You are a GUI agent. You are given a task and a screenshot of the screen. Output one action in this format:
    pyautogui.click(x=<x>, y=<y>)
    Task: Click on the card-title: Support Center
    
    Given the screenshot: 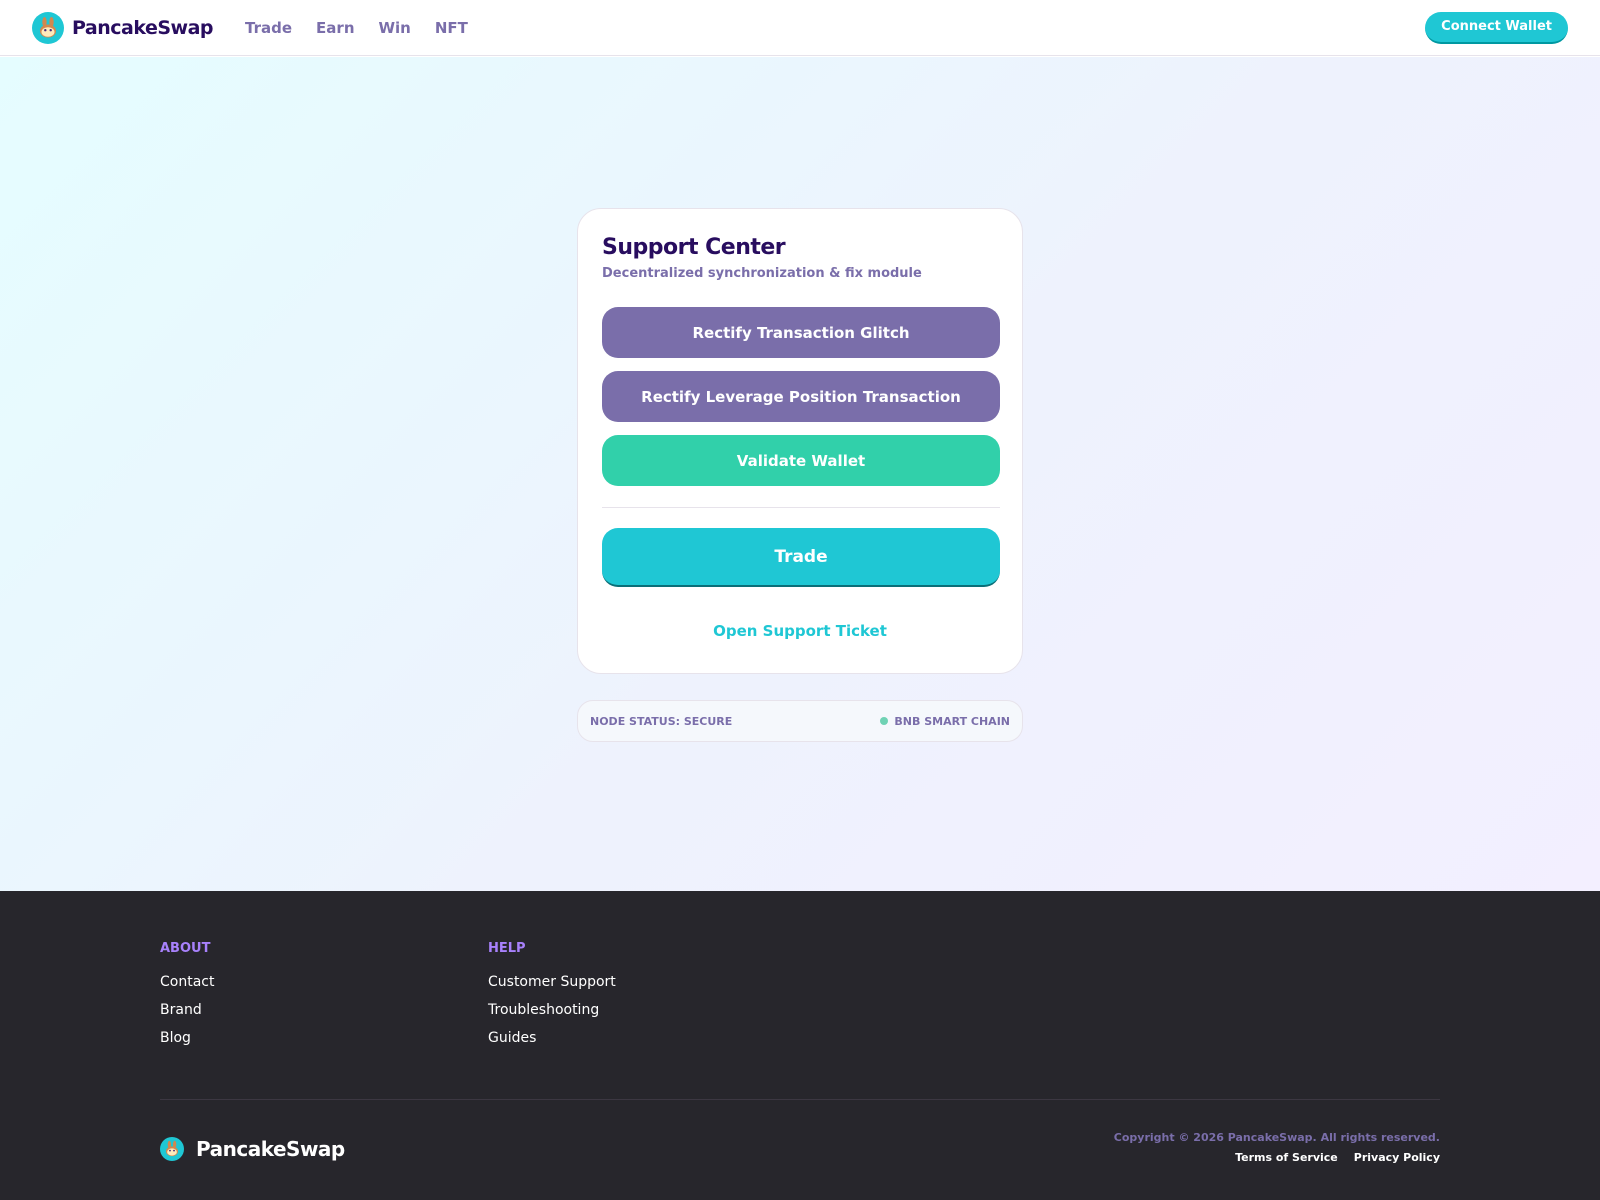 What is the action you would take?
    pyautogui.click(x=694, y=247)
    